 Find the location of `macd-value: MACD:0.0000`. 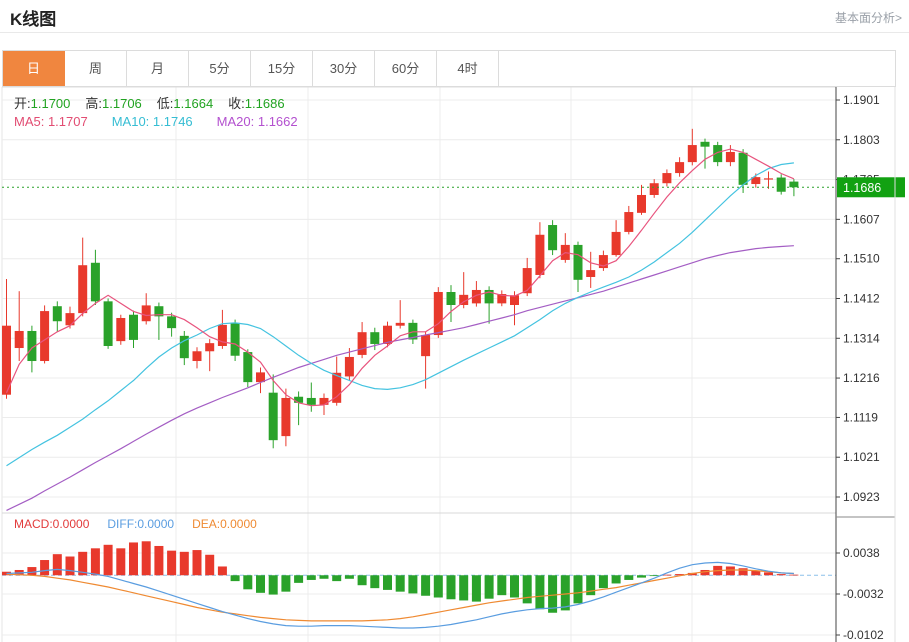

macd-value: MACD:0.0000 is located at coordinates (52, 524).